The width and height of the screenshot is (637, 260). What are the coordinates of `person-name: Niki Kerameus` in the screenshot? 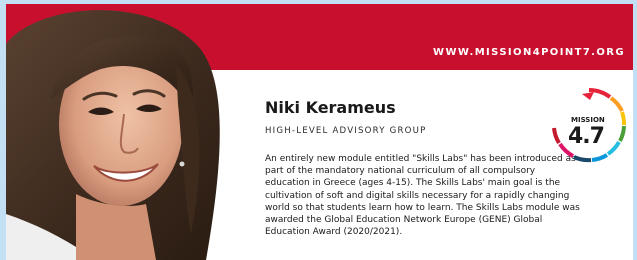 It's located at (330, 107).